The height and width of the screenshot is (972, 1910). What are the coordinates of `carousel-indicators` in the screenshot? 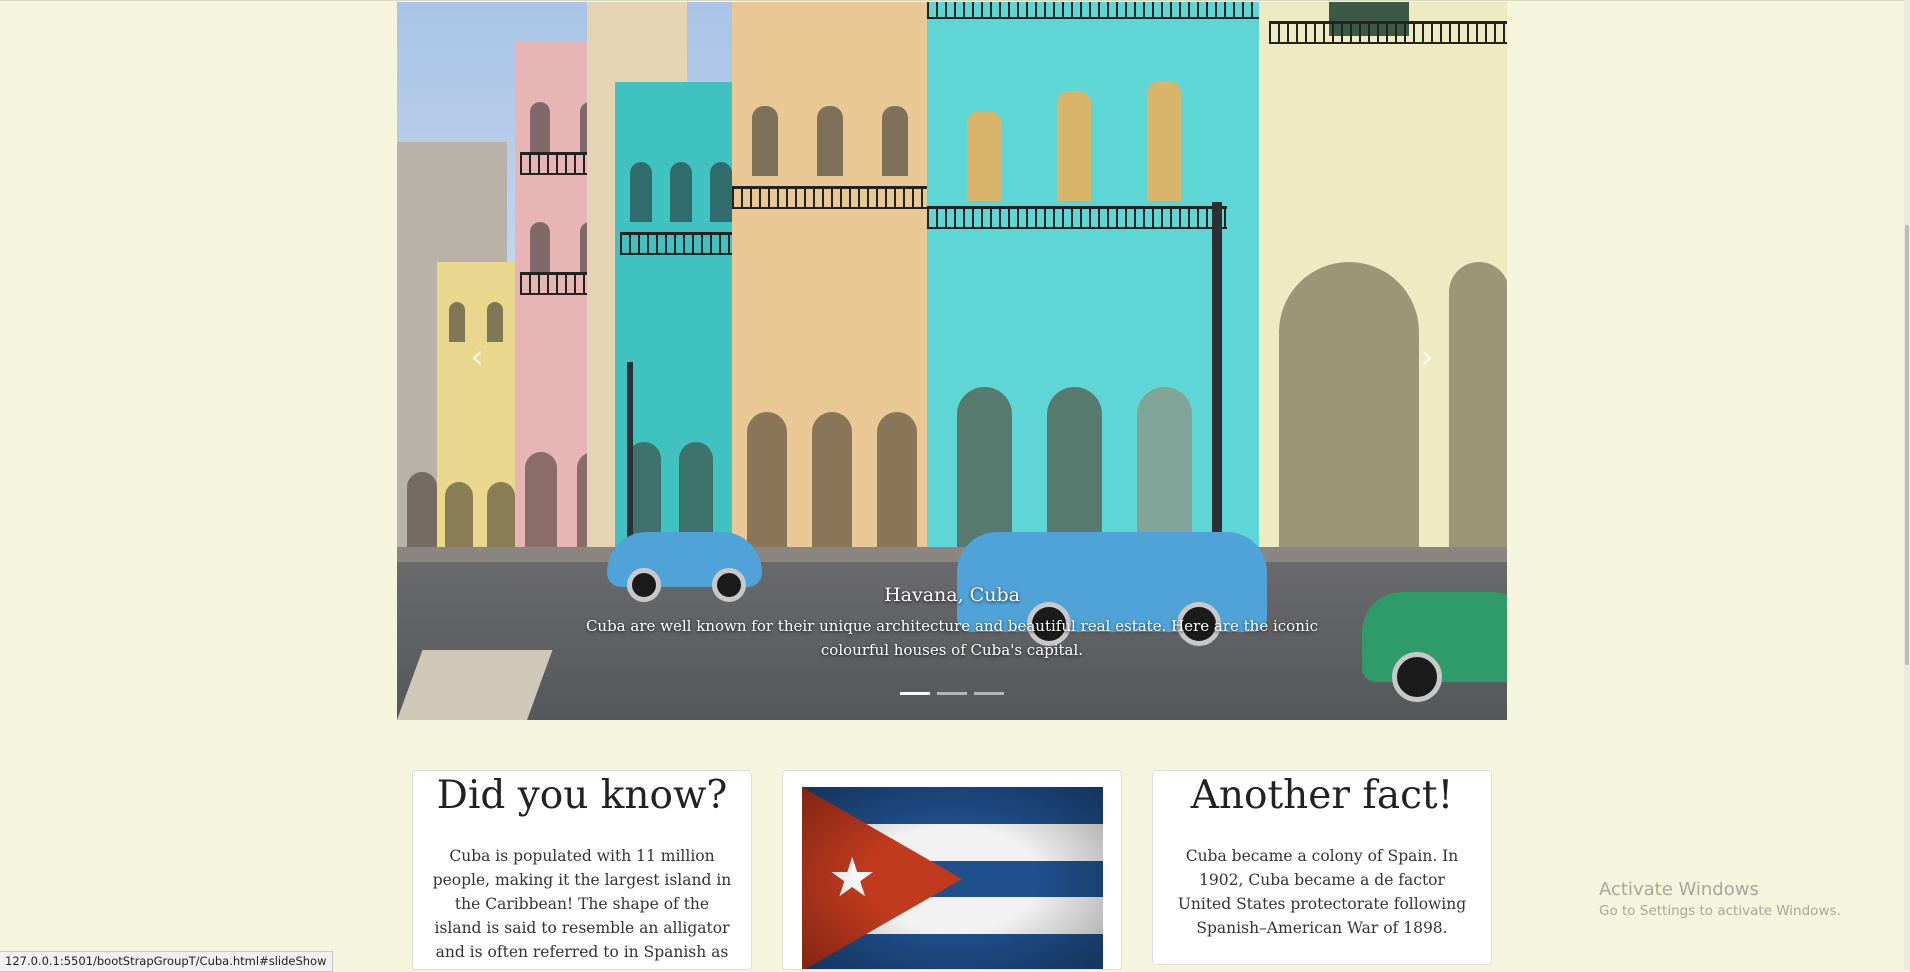 It's located at (952, 693).